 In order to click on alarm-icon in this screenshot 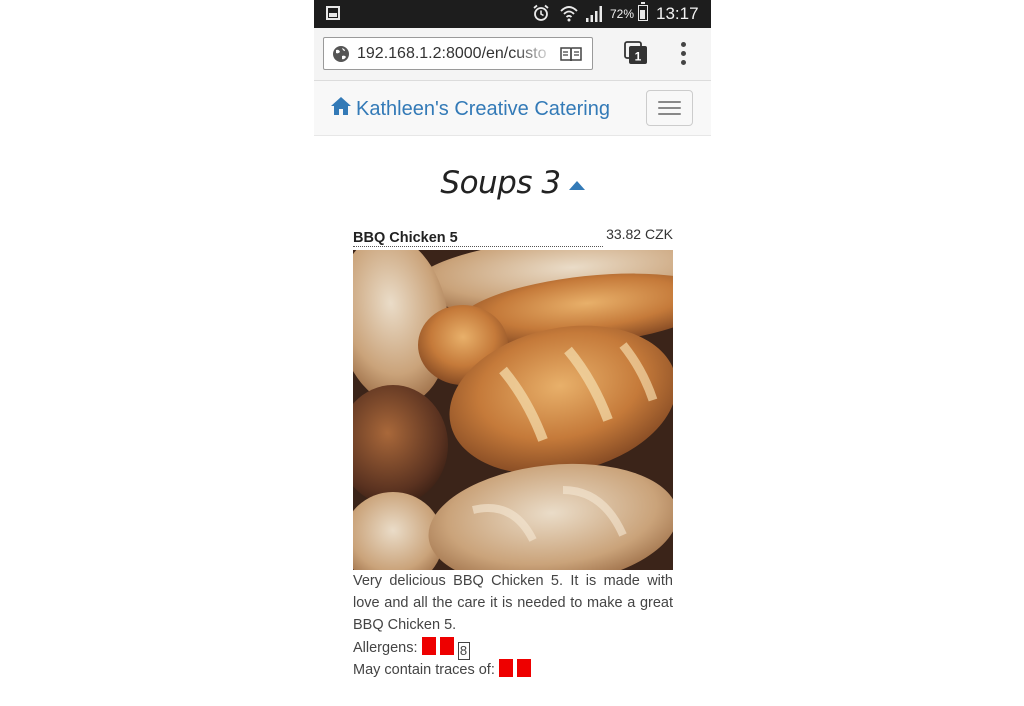, I will do `click(541, 12)`.